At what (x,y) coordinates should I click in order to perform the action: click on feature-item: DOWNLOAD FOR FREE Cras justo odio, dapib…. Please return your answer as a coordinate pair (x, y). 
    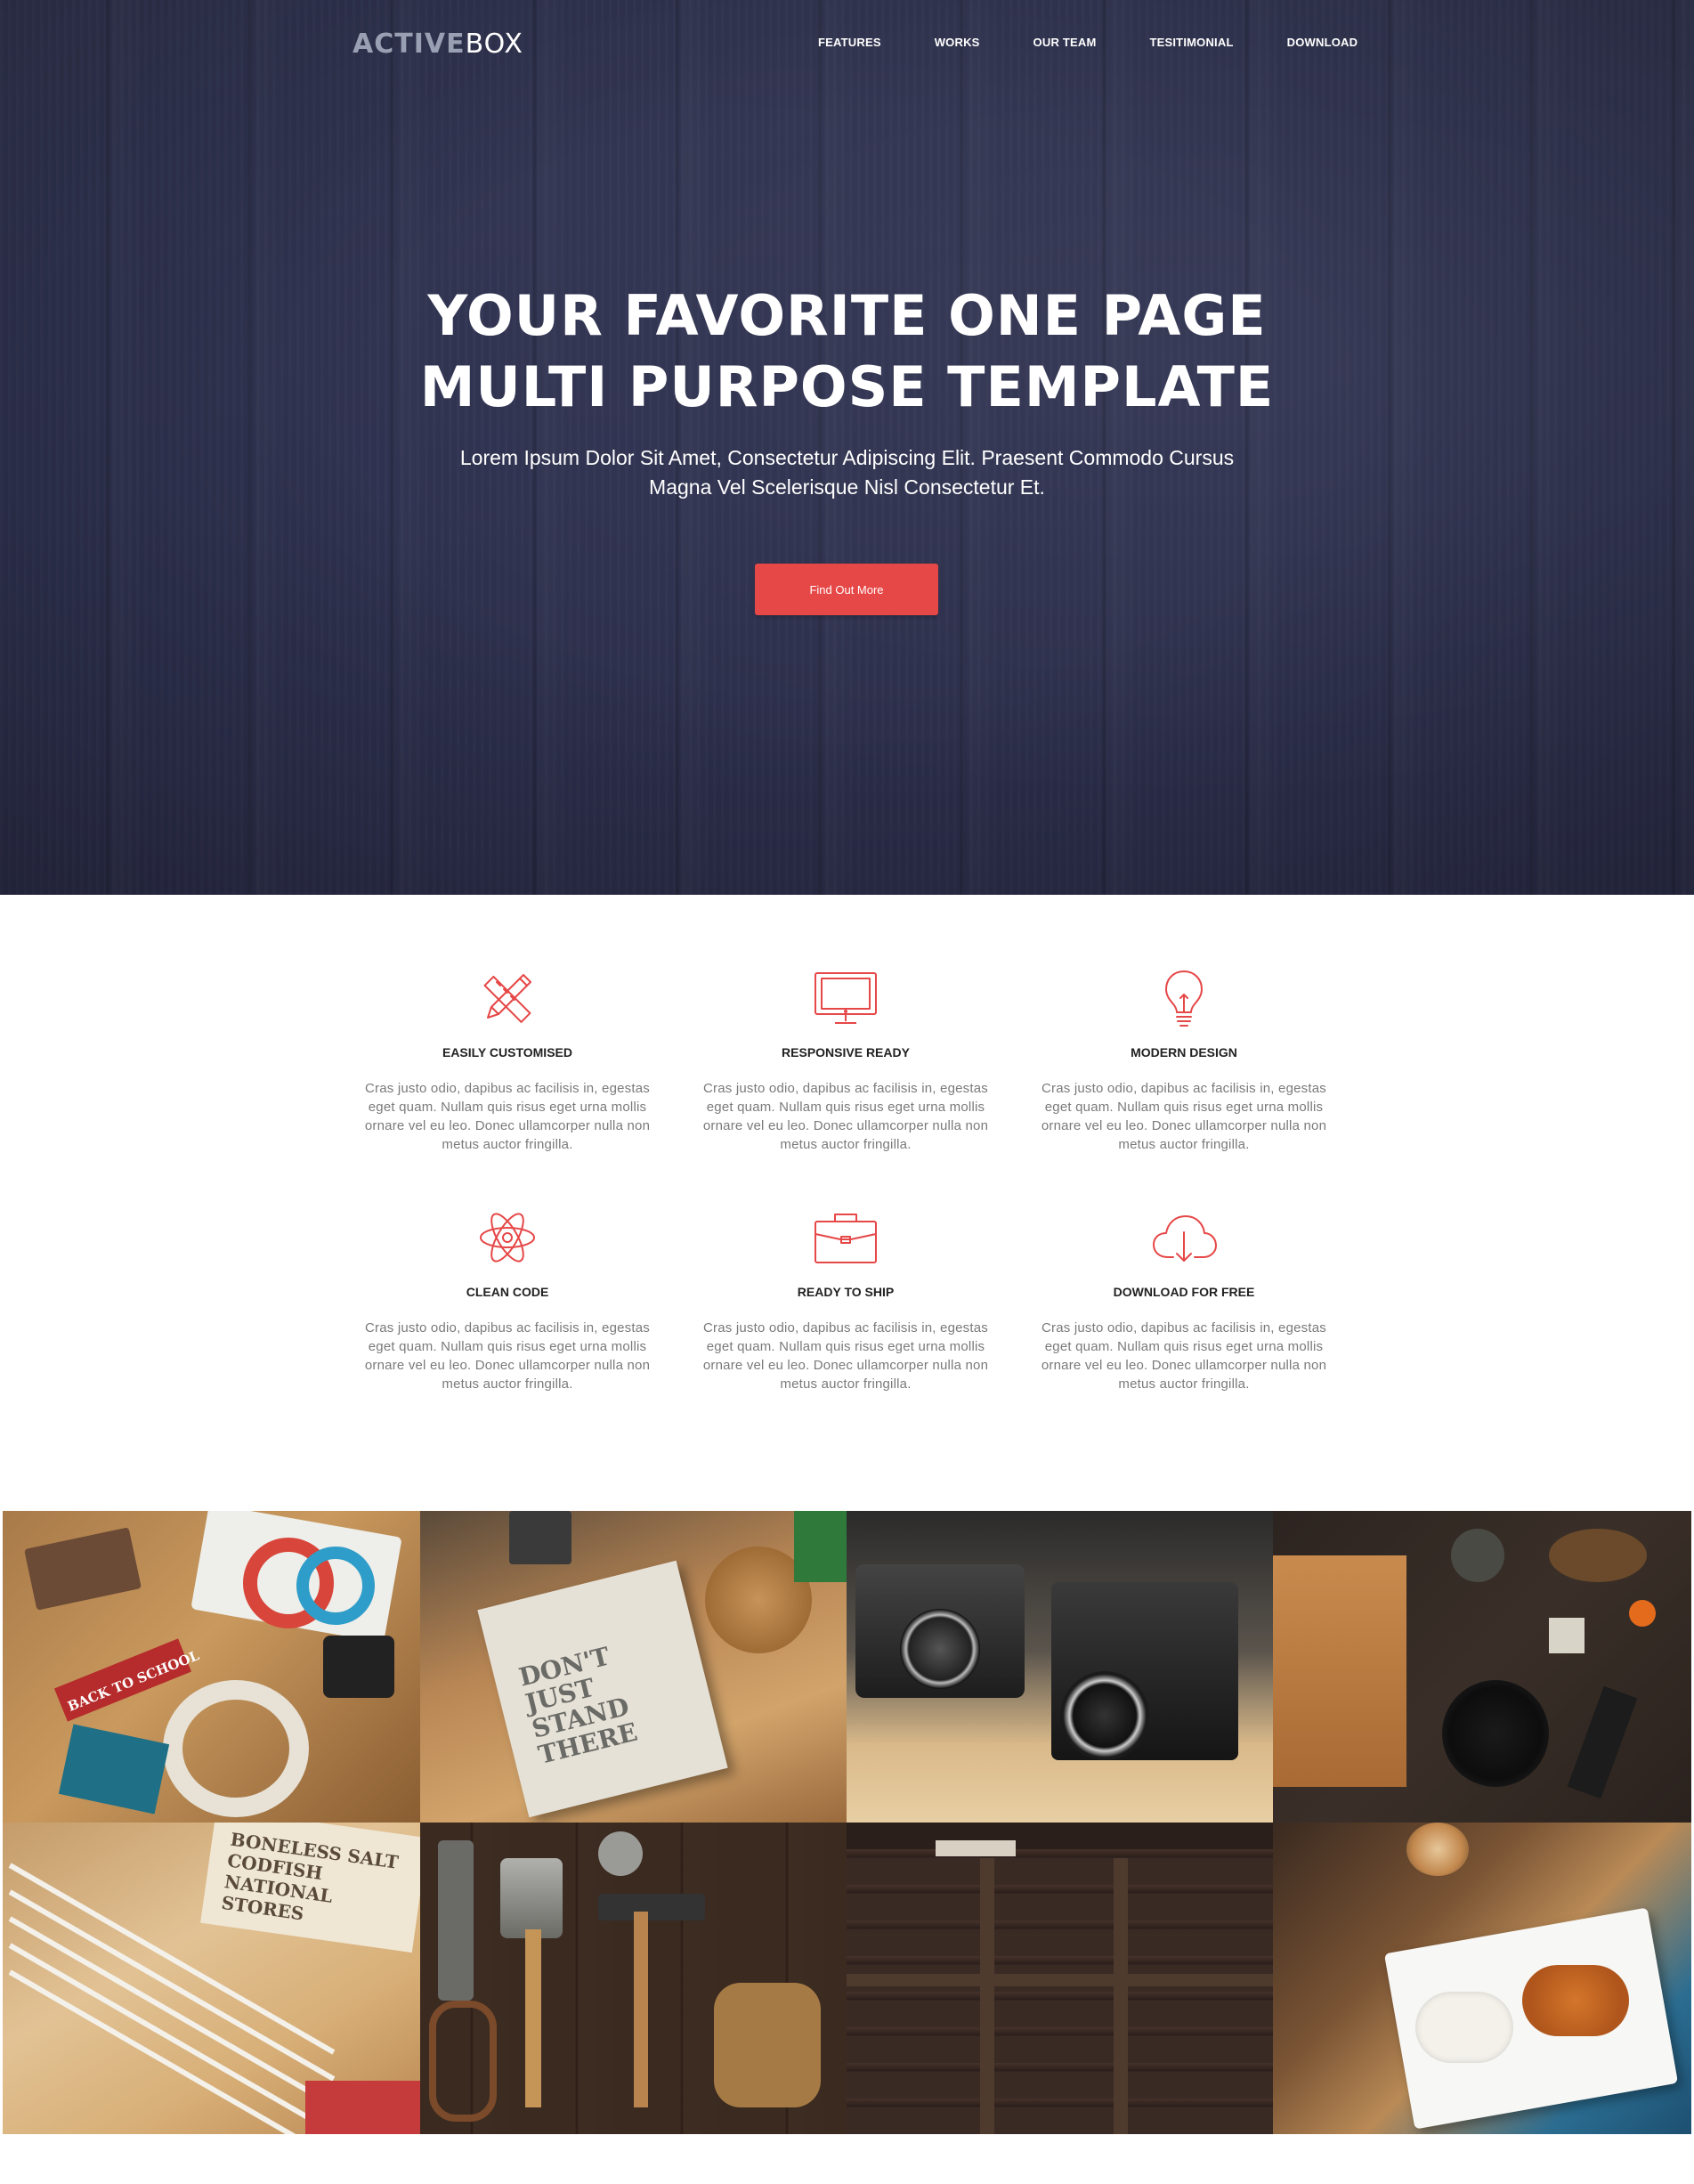
    Looking at the image, I should click on (1184, 1299).